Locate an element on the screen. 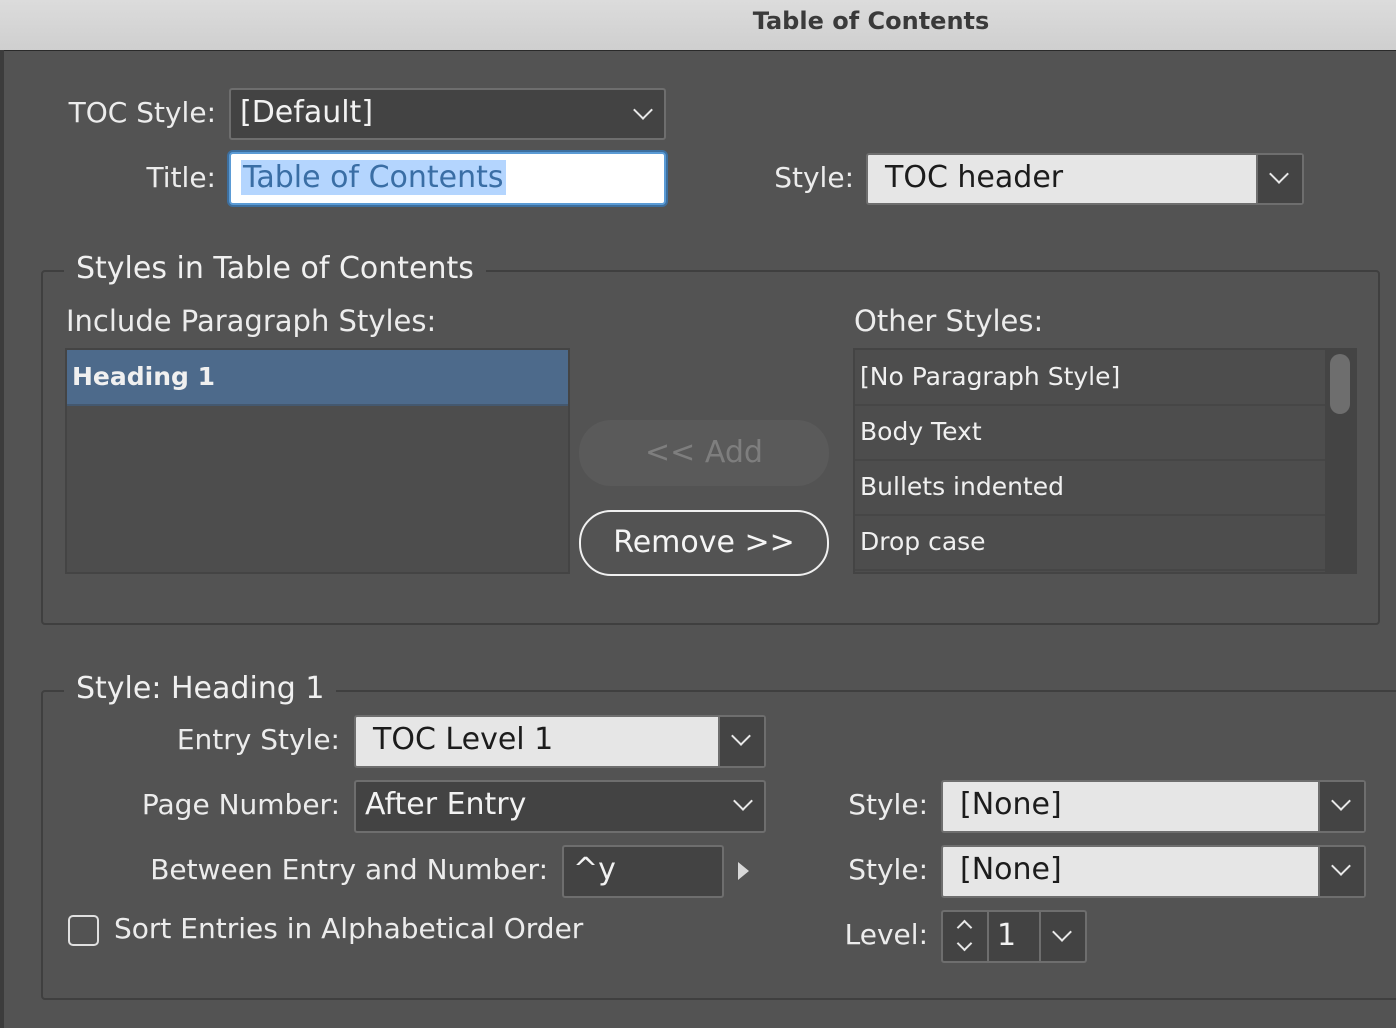  page-number-style-dropdown-button is located at coordinates (1341, 806).